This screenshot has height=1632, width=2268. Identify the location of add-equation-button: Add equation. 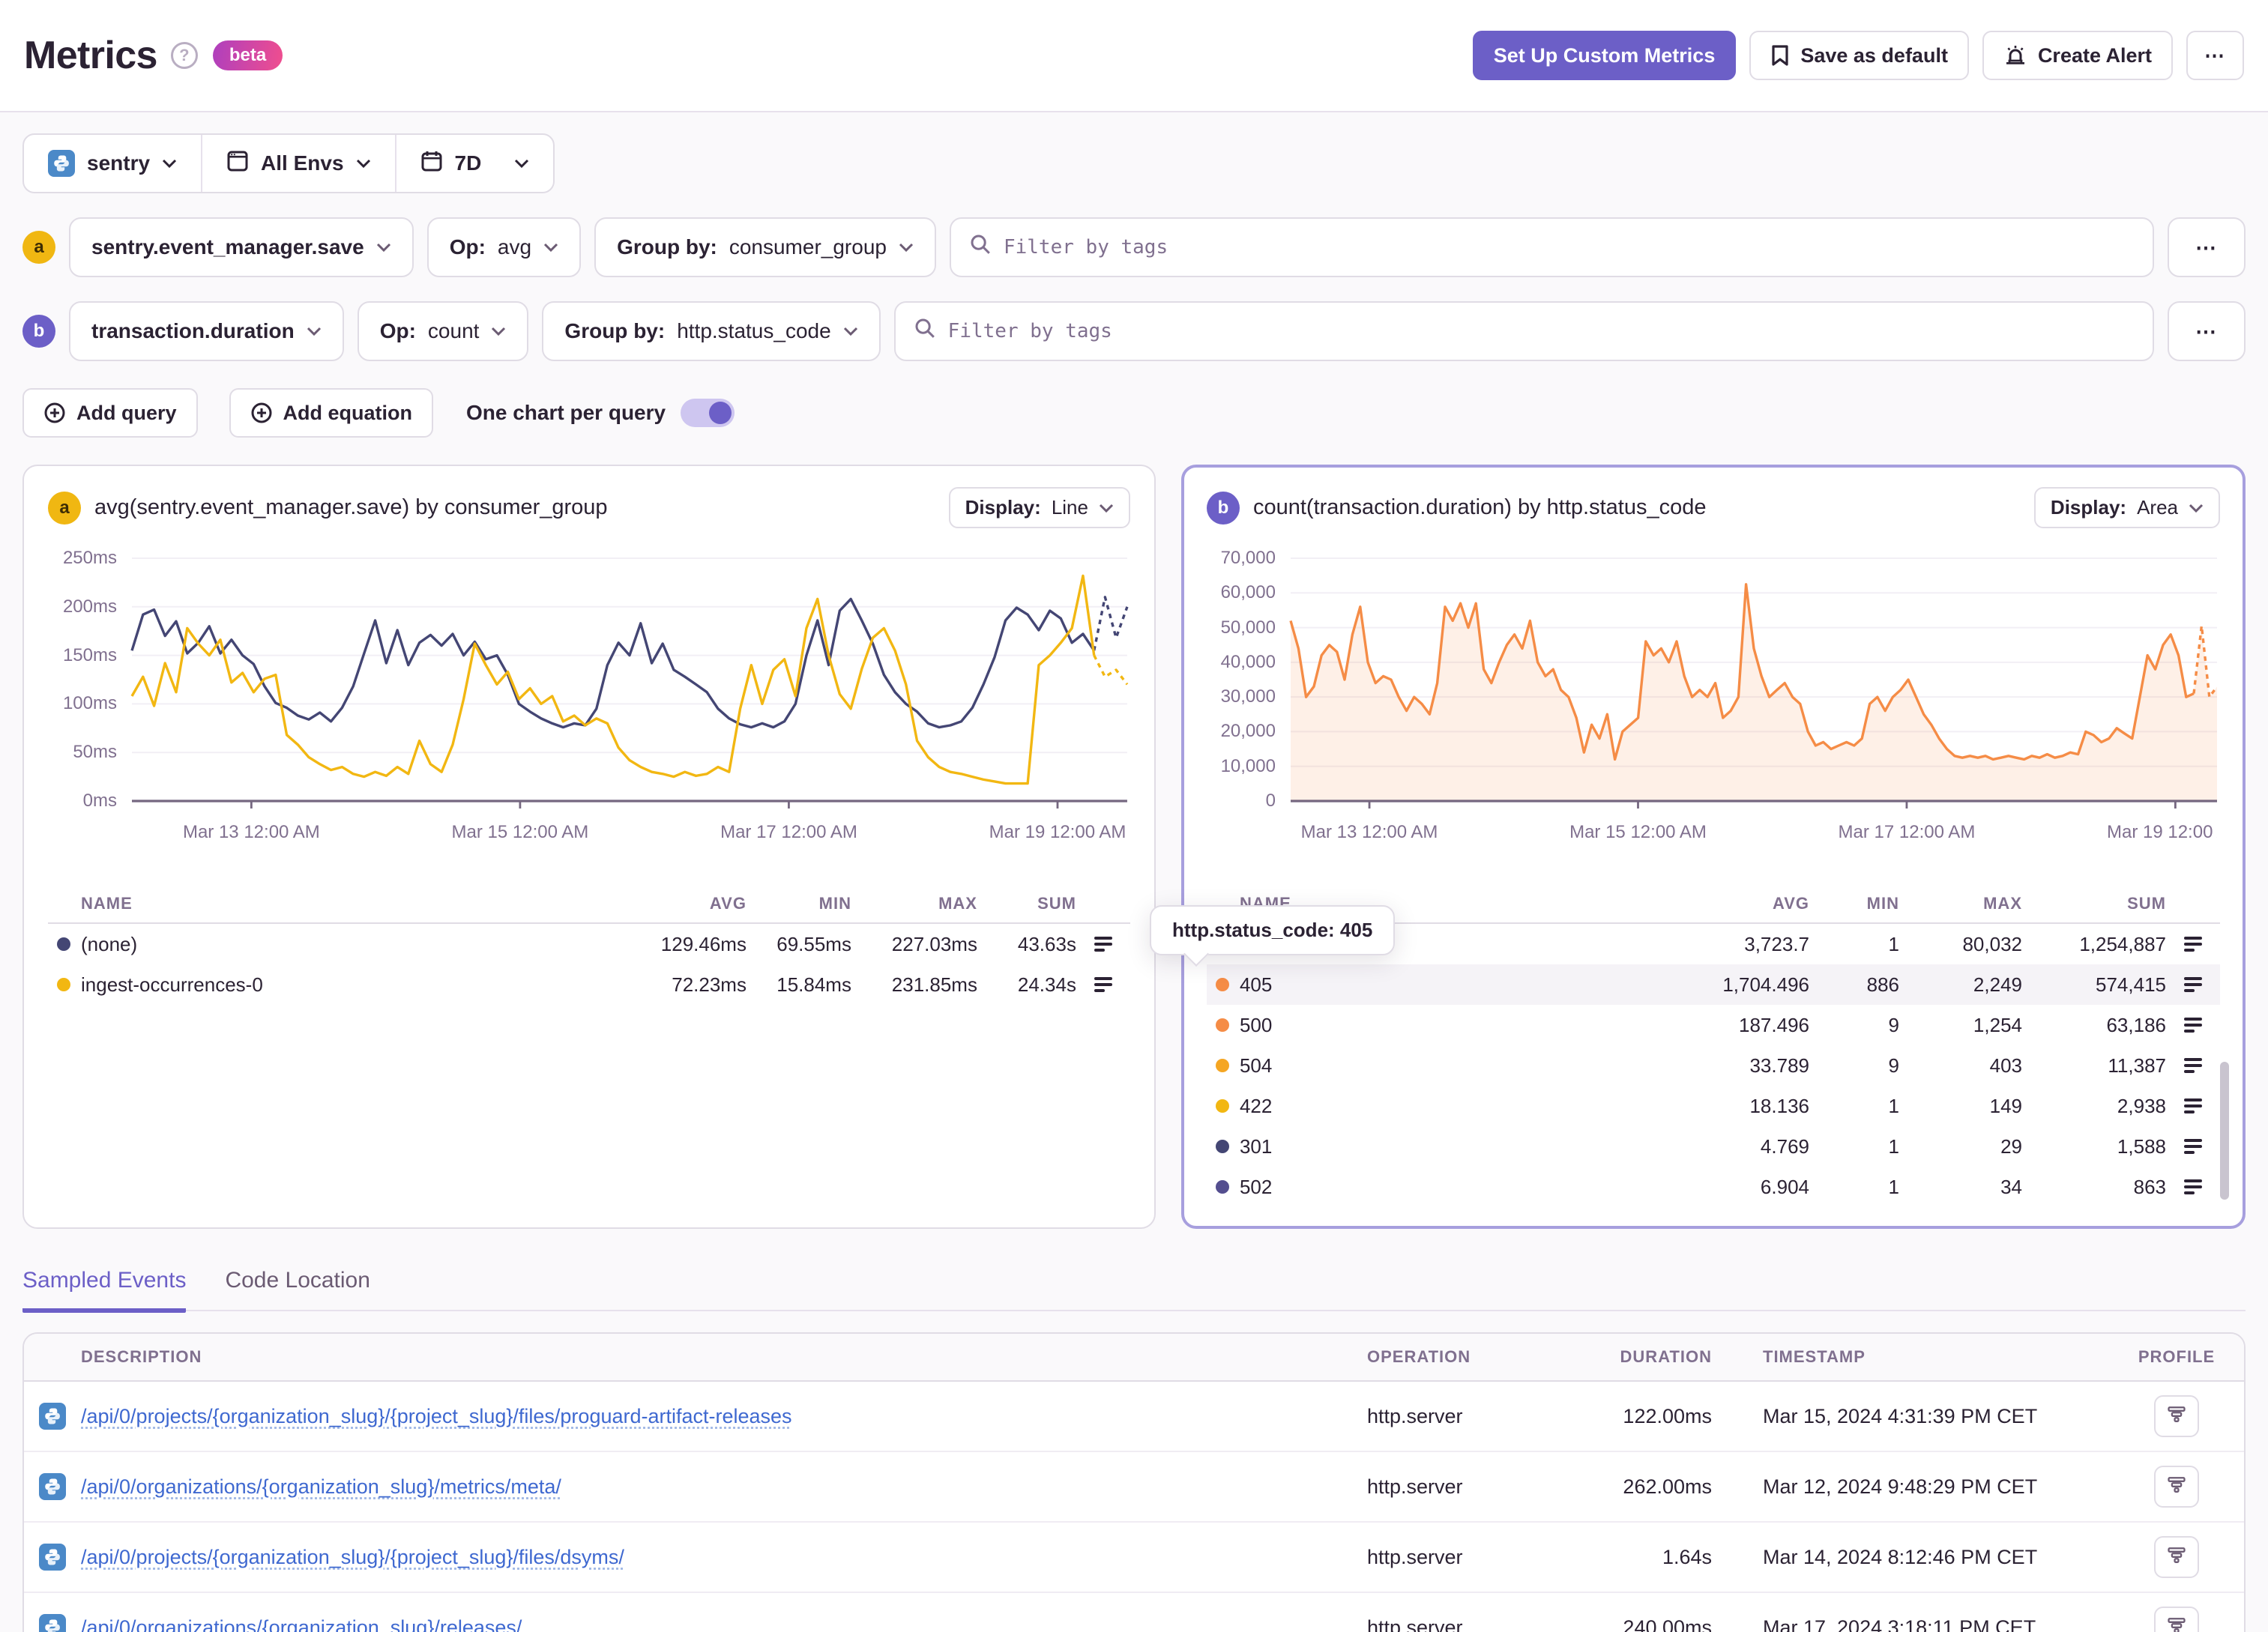
(331, 413).